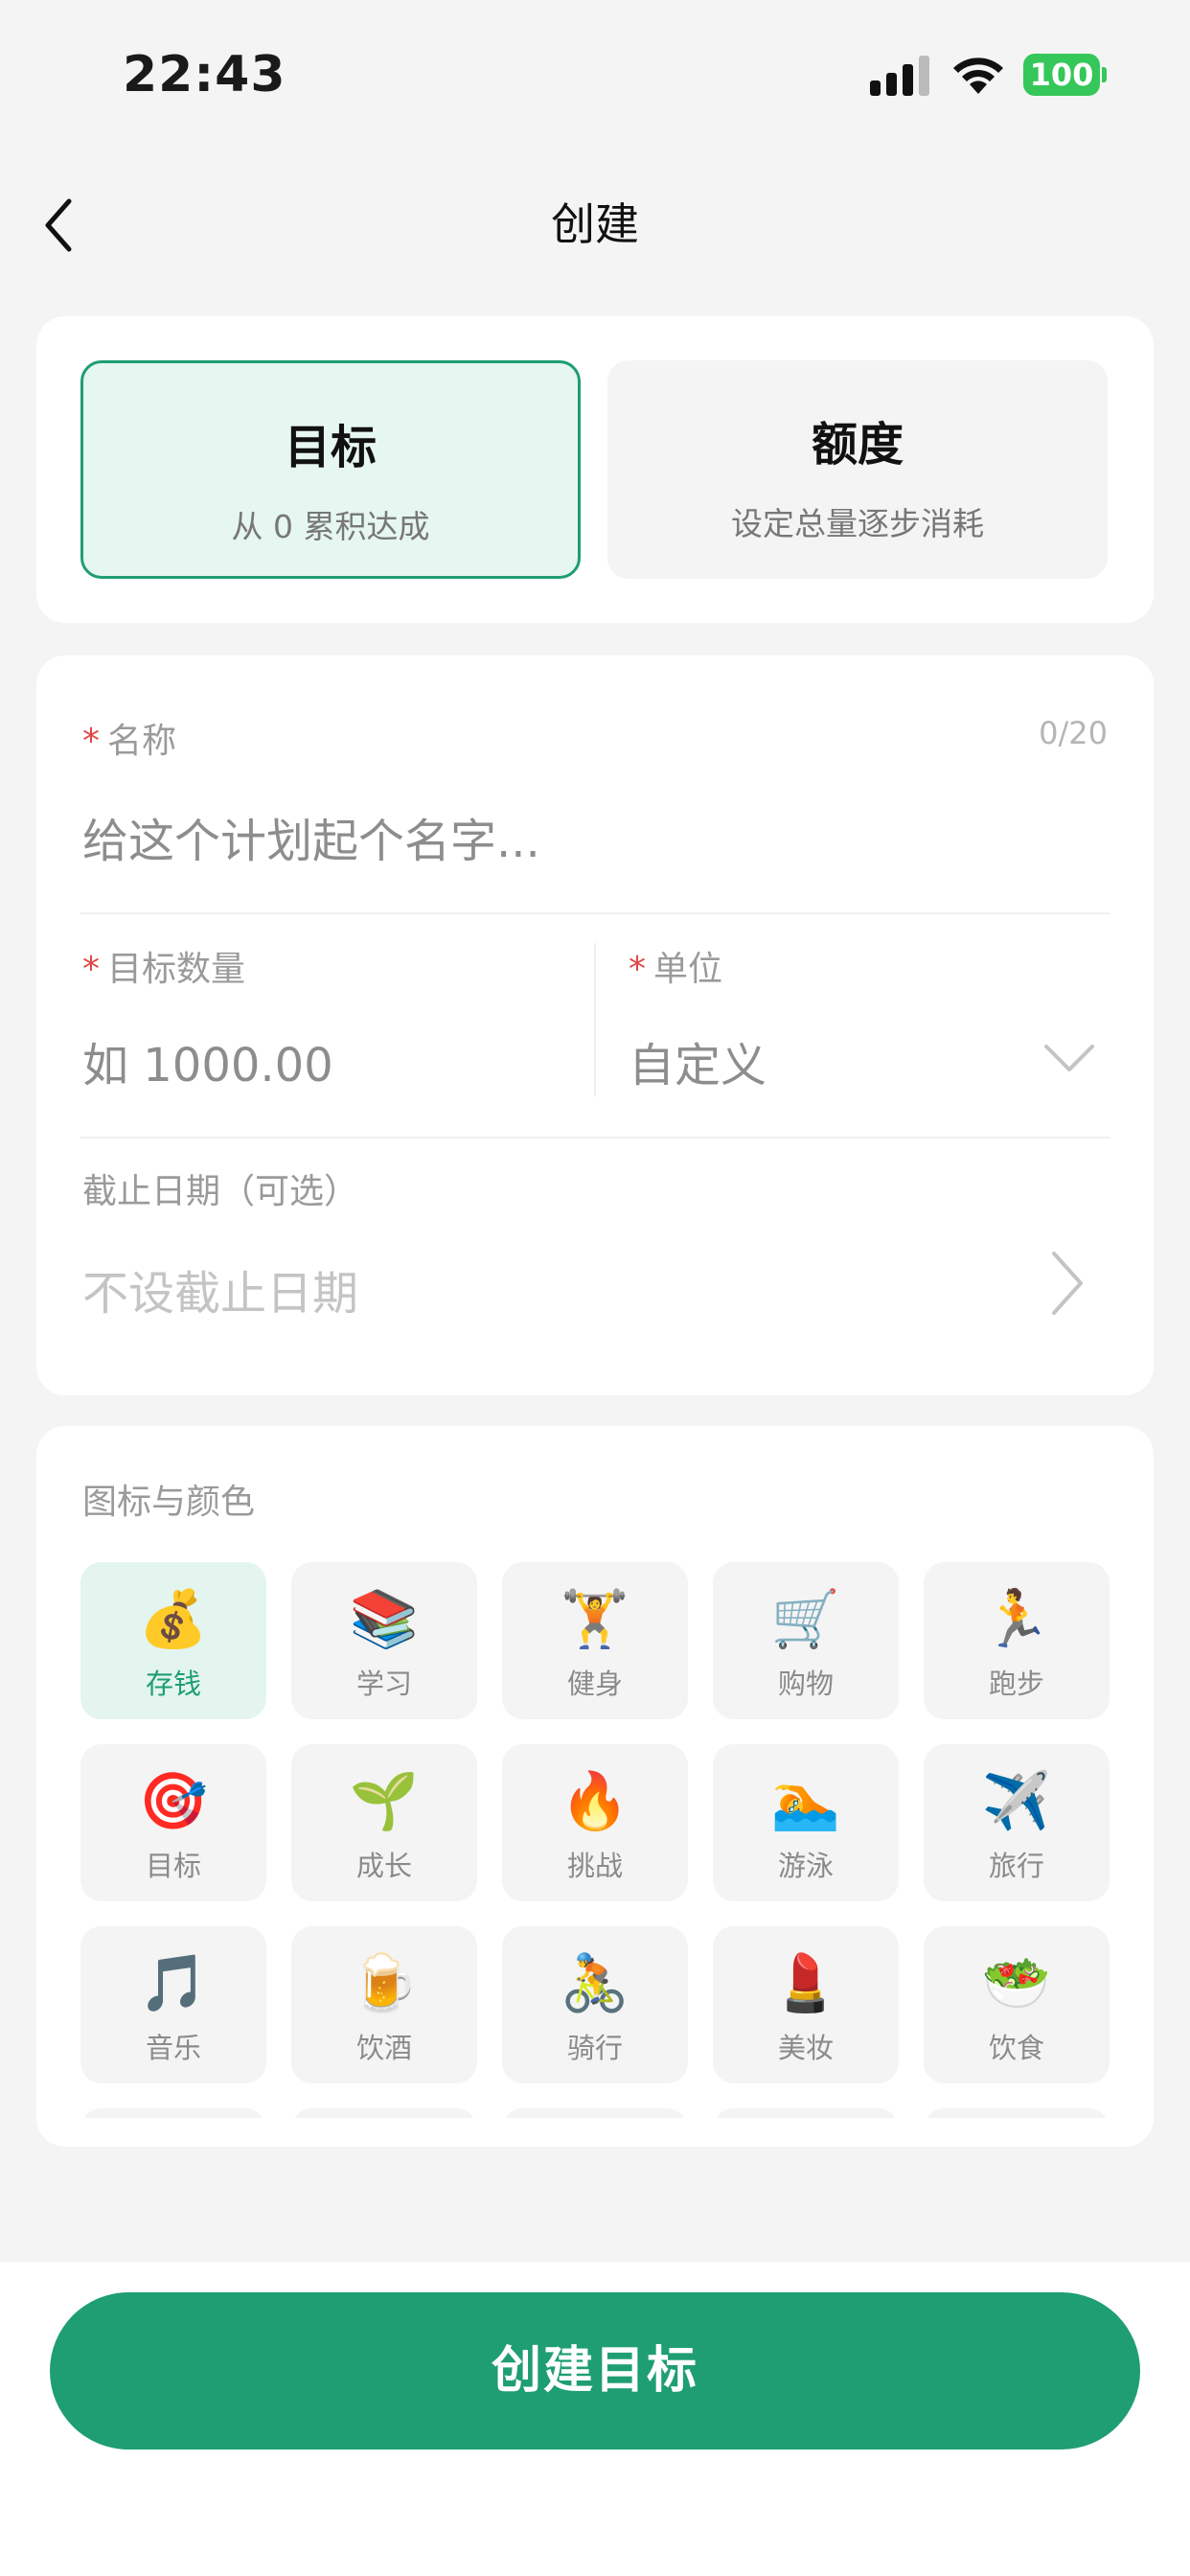 This screenshot has width=1190, height=2576. I want to click on icon-tile-cycling: 🚴 骑行, so click(595, 2004).